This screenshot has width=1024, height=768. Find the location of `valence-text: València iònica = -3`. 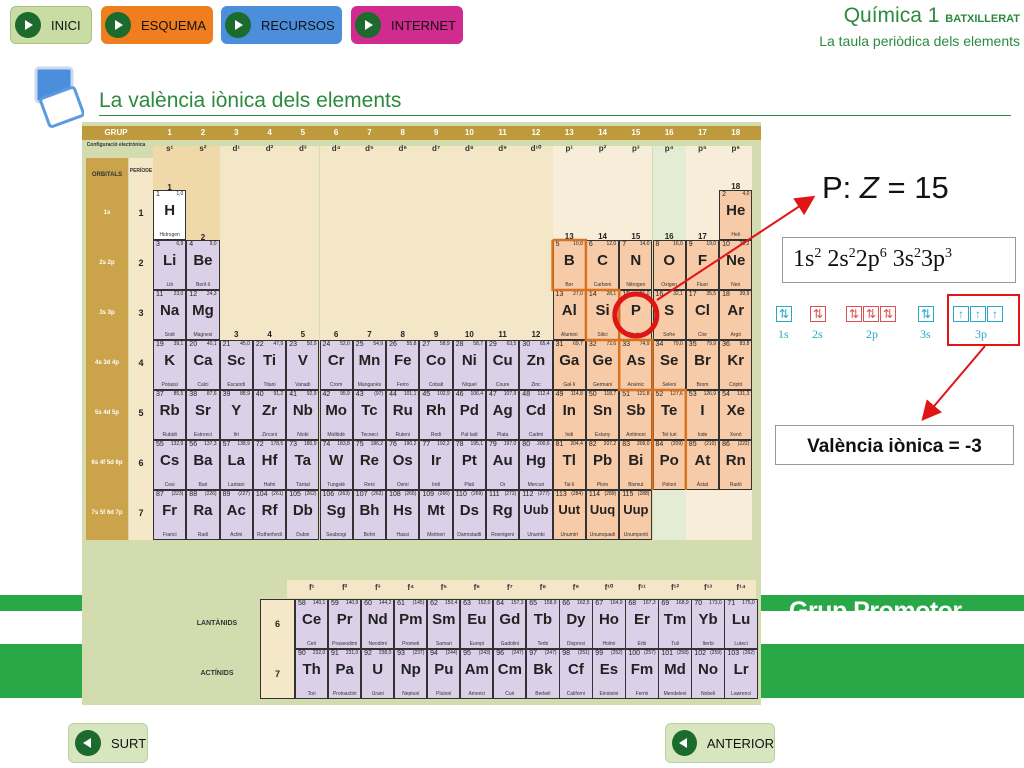

valence-text: València iònica = -3 is located at coordinates (894, 446).